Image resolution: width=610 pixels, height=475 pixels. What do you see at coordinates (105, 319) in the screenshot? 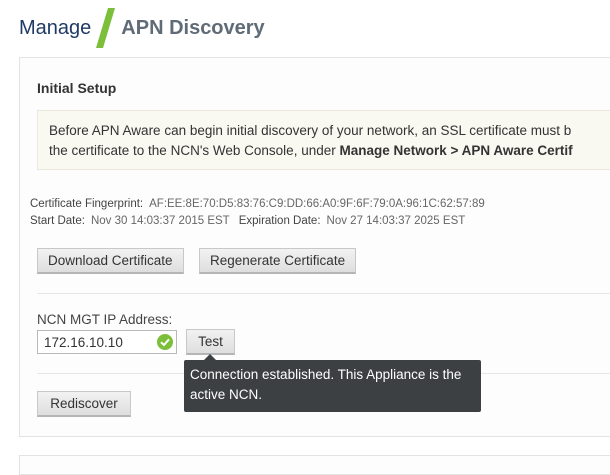
I see `ncn-ip-label: NCN MGT IP Address:` at bounding box center [105, 319].